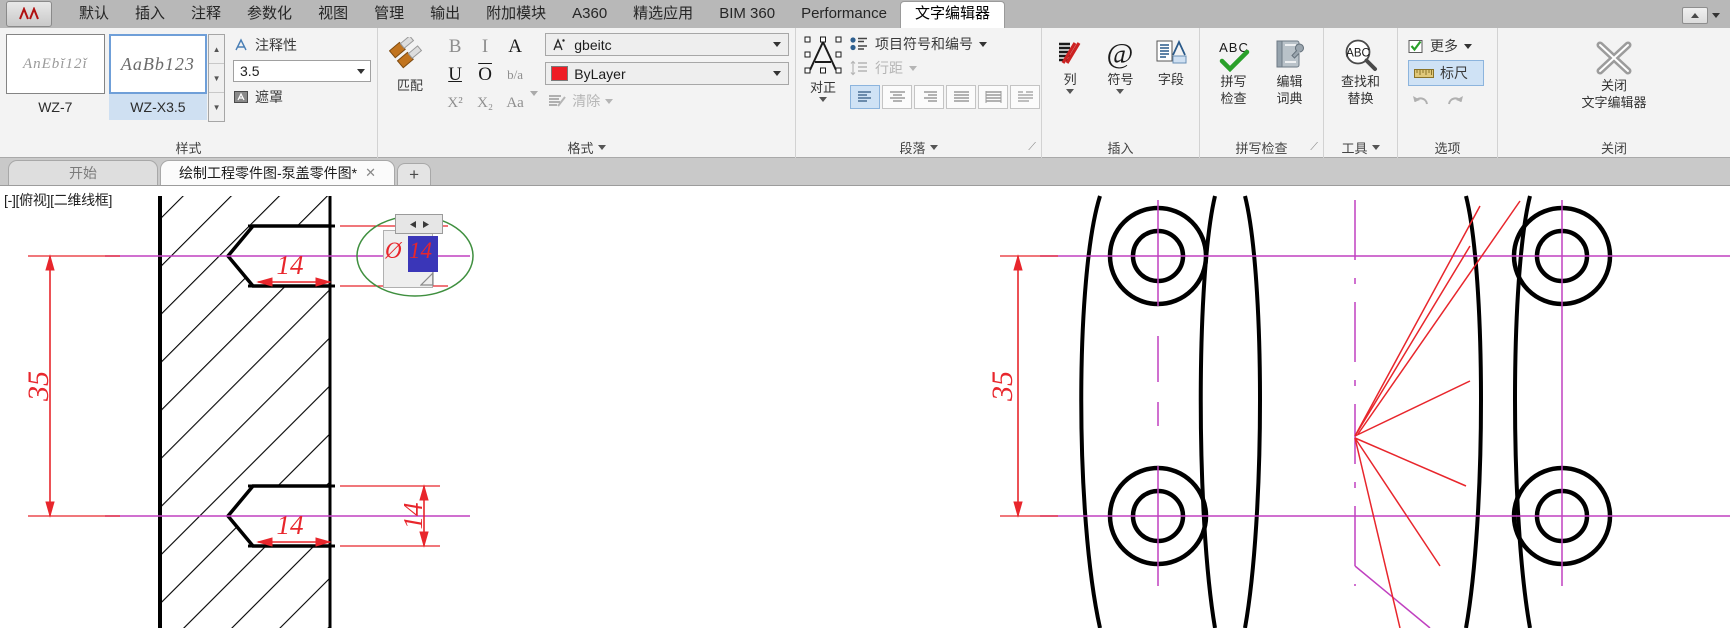  Describe the element at coordinates (663, 15) in the screenshot. I see `ribbon-tab-featured-apps: 精选应用` at that location.